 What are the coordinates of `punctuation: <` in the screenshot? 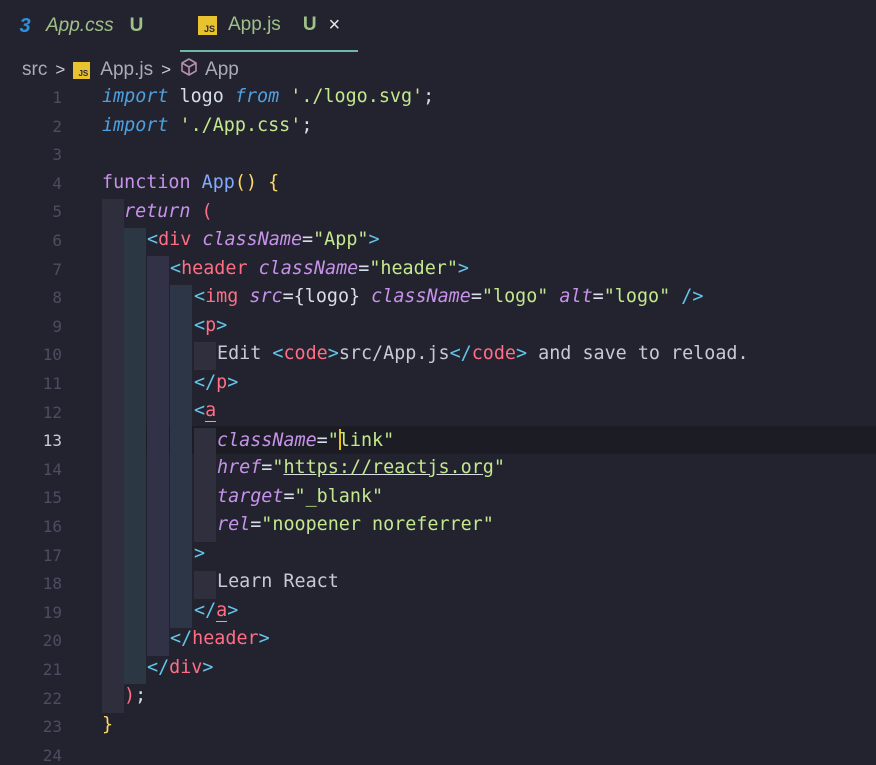 It's located at (176, 268).